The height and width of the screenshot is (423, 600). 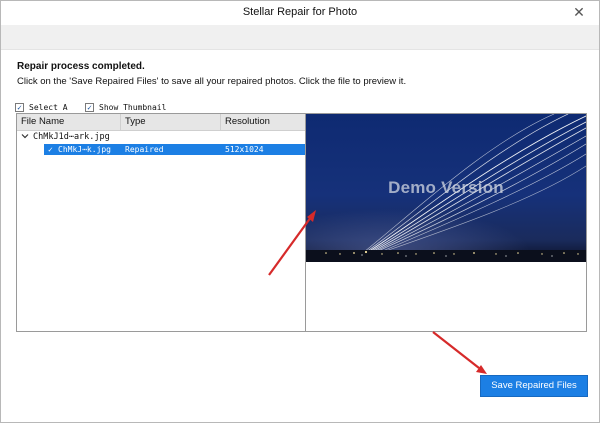 I want to click on close-icon: ✕, so click(x=579, y=12).